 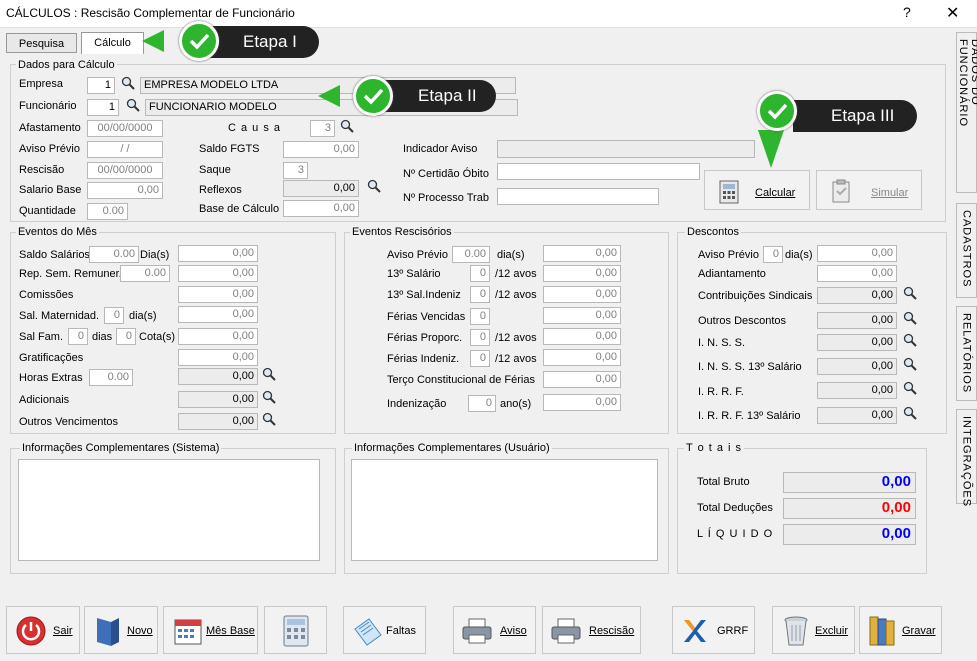 What do you see at coordinates (626, 149) in the screenshot?
I see `indicador-aviso-select` at bounding box center [626, 149].